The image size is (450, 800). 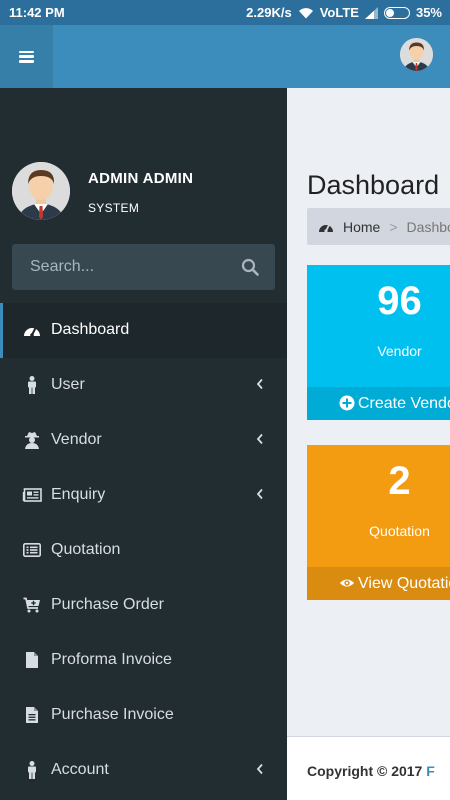 I want to click on sidebar-item-enquiry: Enquiry, so click(x=143, y=495).